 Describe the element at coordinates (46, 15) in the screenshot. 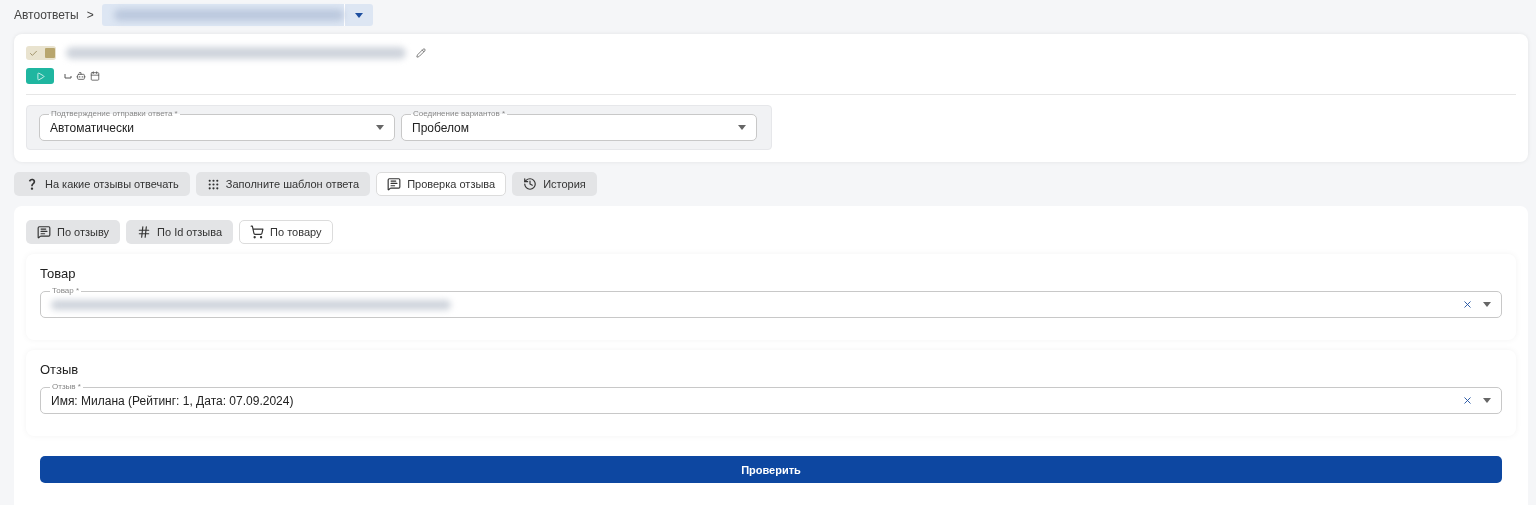

I see `breadcrumb-link: Автоответы` at that location.